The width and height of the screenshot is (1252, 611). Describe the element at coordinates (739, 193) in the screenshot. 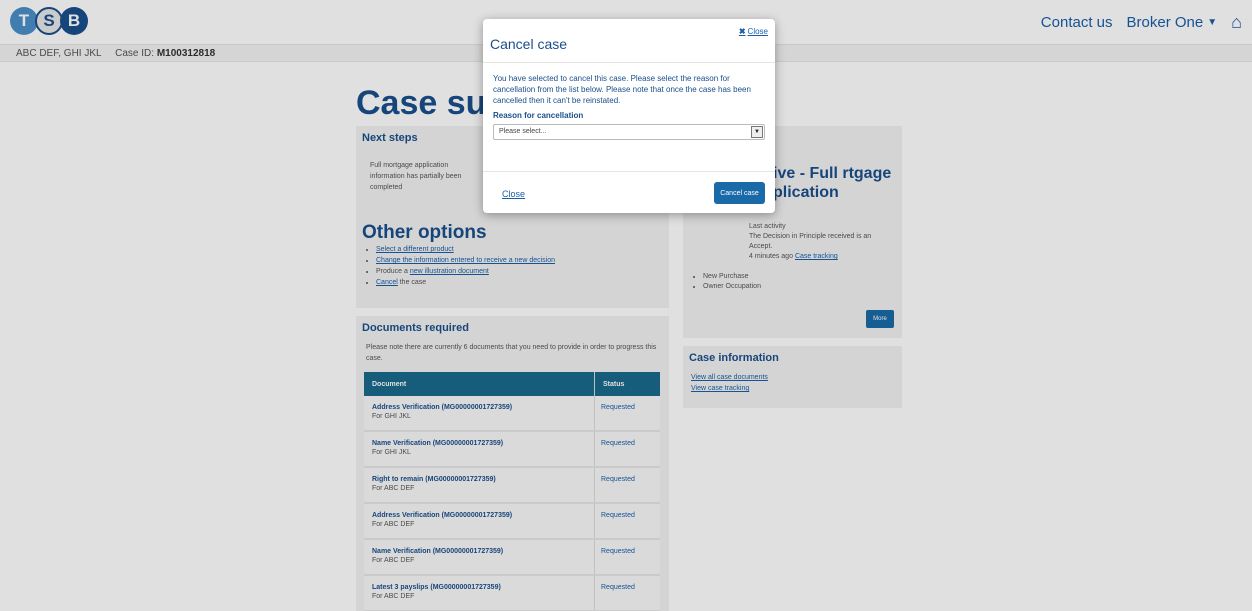

I see `cancel-case-button: Cancel case` at that location.